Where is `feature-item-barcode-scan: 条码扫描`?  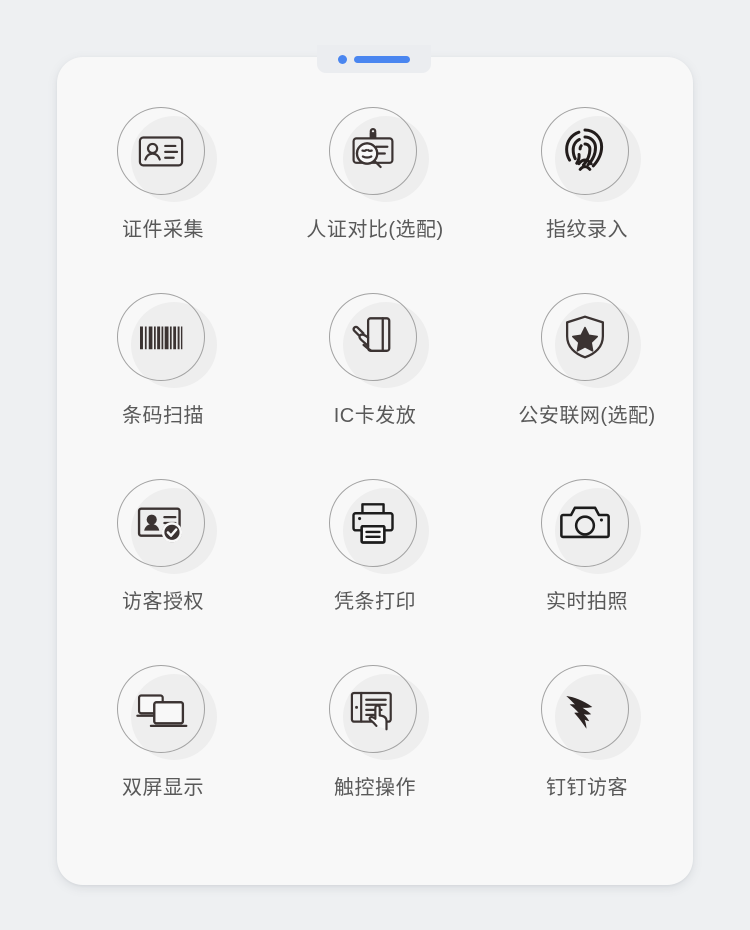 feature-item-barcode-scan: 条码扫描 is located at coordinates (163, 383).